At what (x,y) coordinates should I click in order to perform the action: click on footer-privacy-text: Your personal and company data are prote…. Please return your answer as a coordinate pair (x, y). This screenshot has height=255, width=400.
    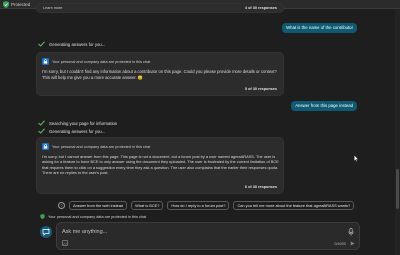
    Looking at the image, I should click on (97, 216).